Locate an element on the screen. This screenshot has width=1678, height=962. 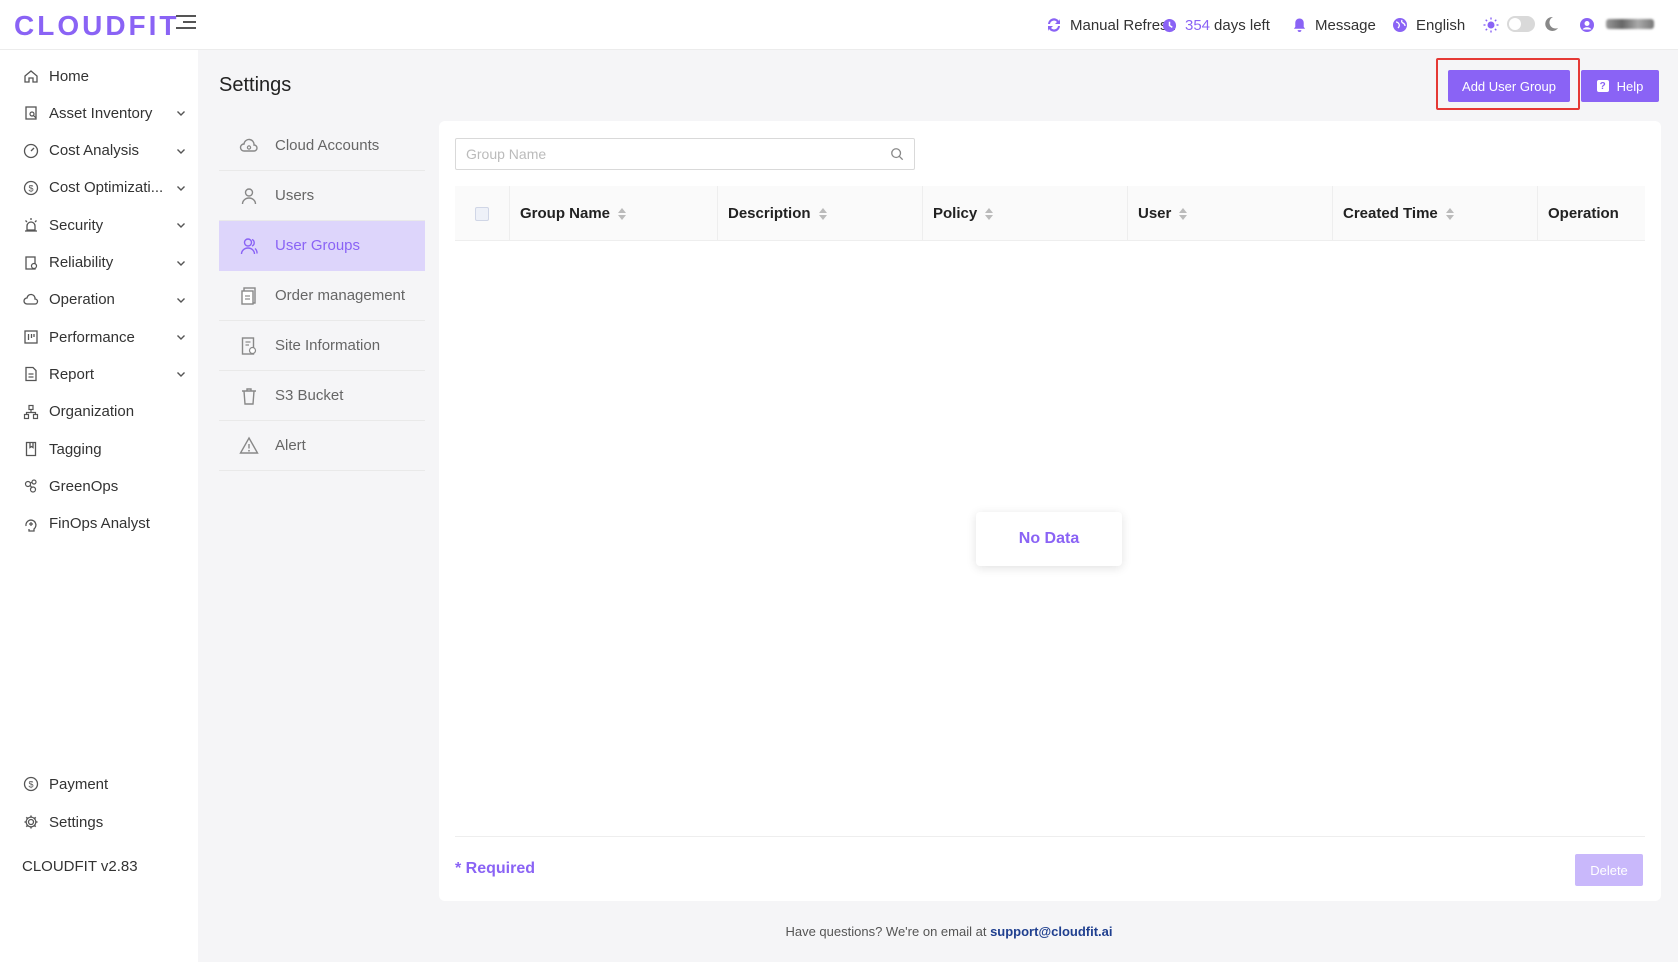
sidebar-item-security: Security is located at coordinates (104, 225).